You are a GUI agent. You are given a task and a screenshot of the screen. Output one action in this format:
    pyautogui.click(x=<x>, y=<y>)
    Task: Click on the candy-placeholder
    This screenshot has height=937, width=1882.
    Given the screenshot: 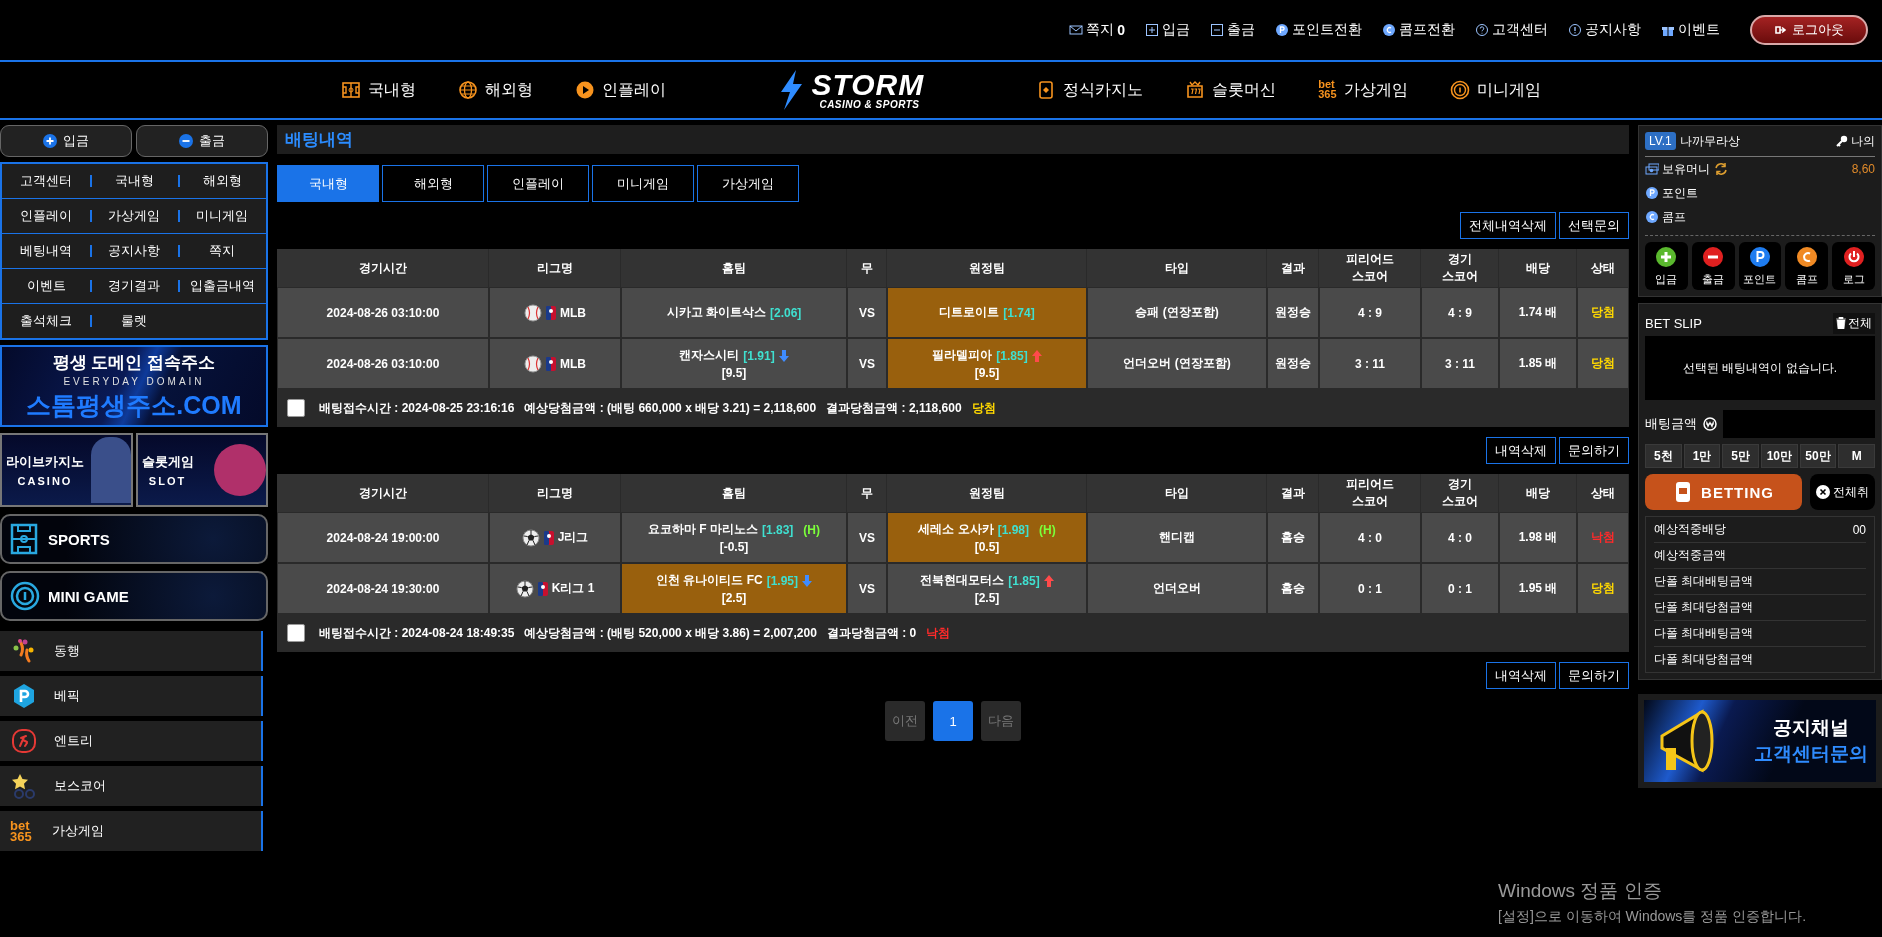 What is the action you would take?
    pyautogui.click(x=240, y=470)
    